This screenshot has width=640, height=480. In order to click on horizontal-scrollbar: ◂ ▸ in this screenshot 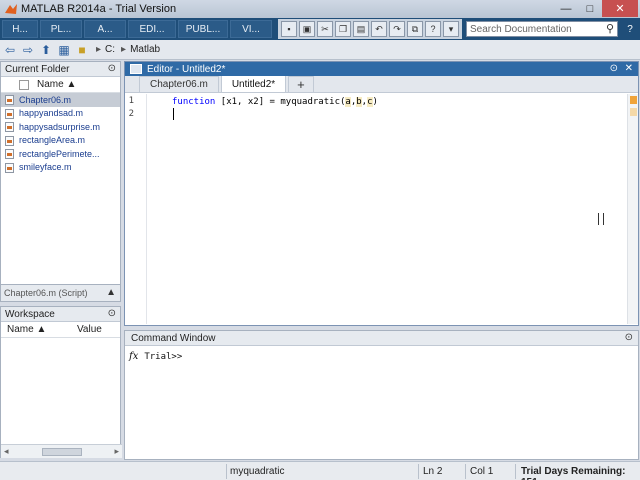, I will do `click(61, 451)`.